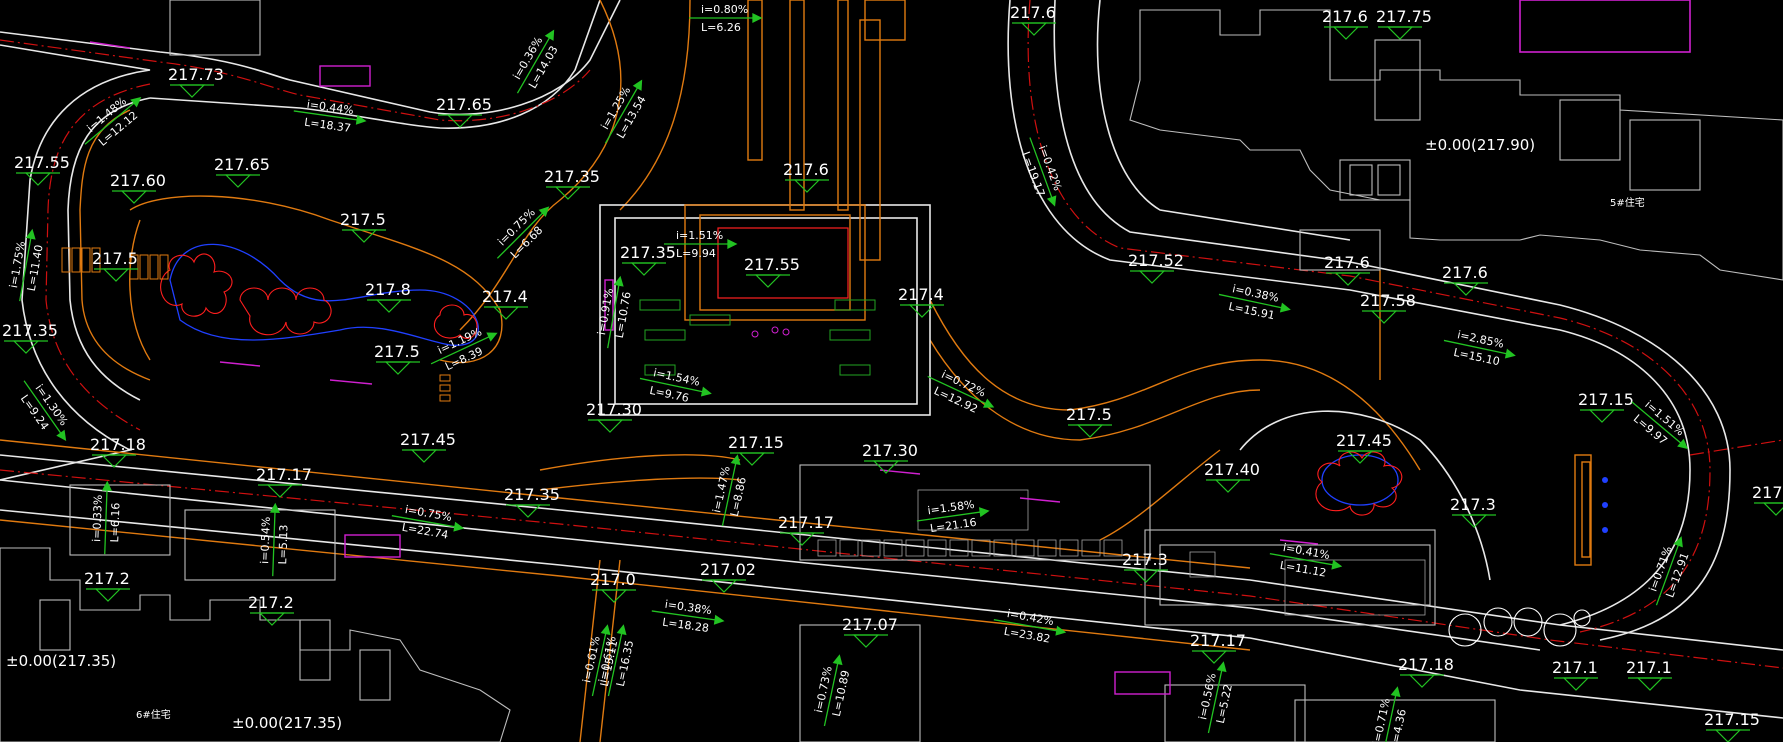 This screenshot has height=742, width=1783. I want to click on elevation-label: 217.35, so click(532, 494).